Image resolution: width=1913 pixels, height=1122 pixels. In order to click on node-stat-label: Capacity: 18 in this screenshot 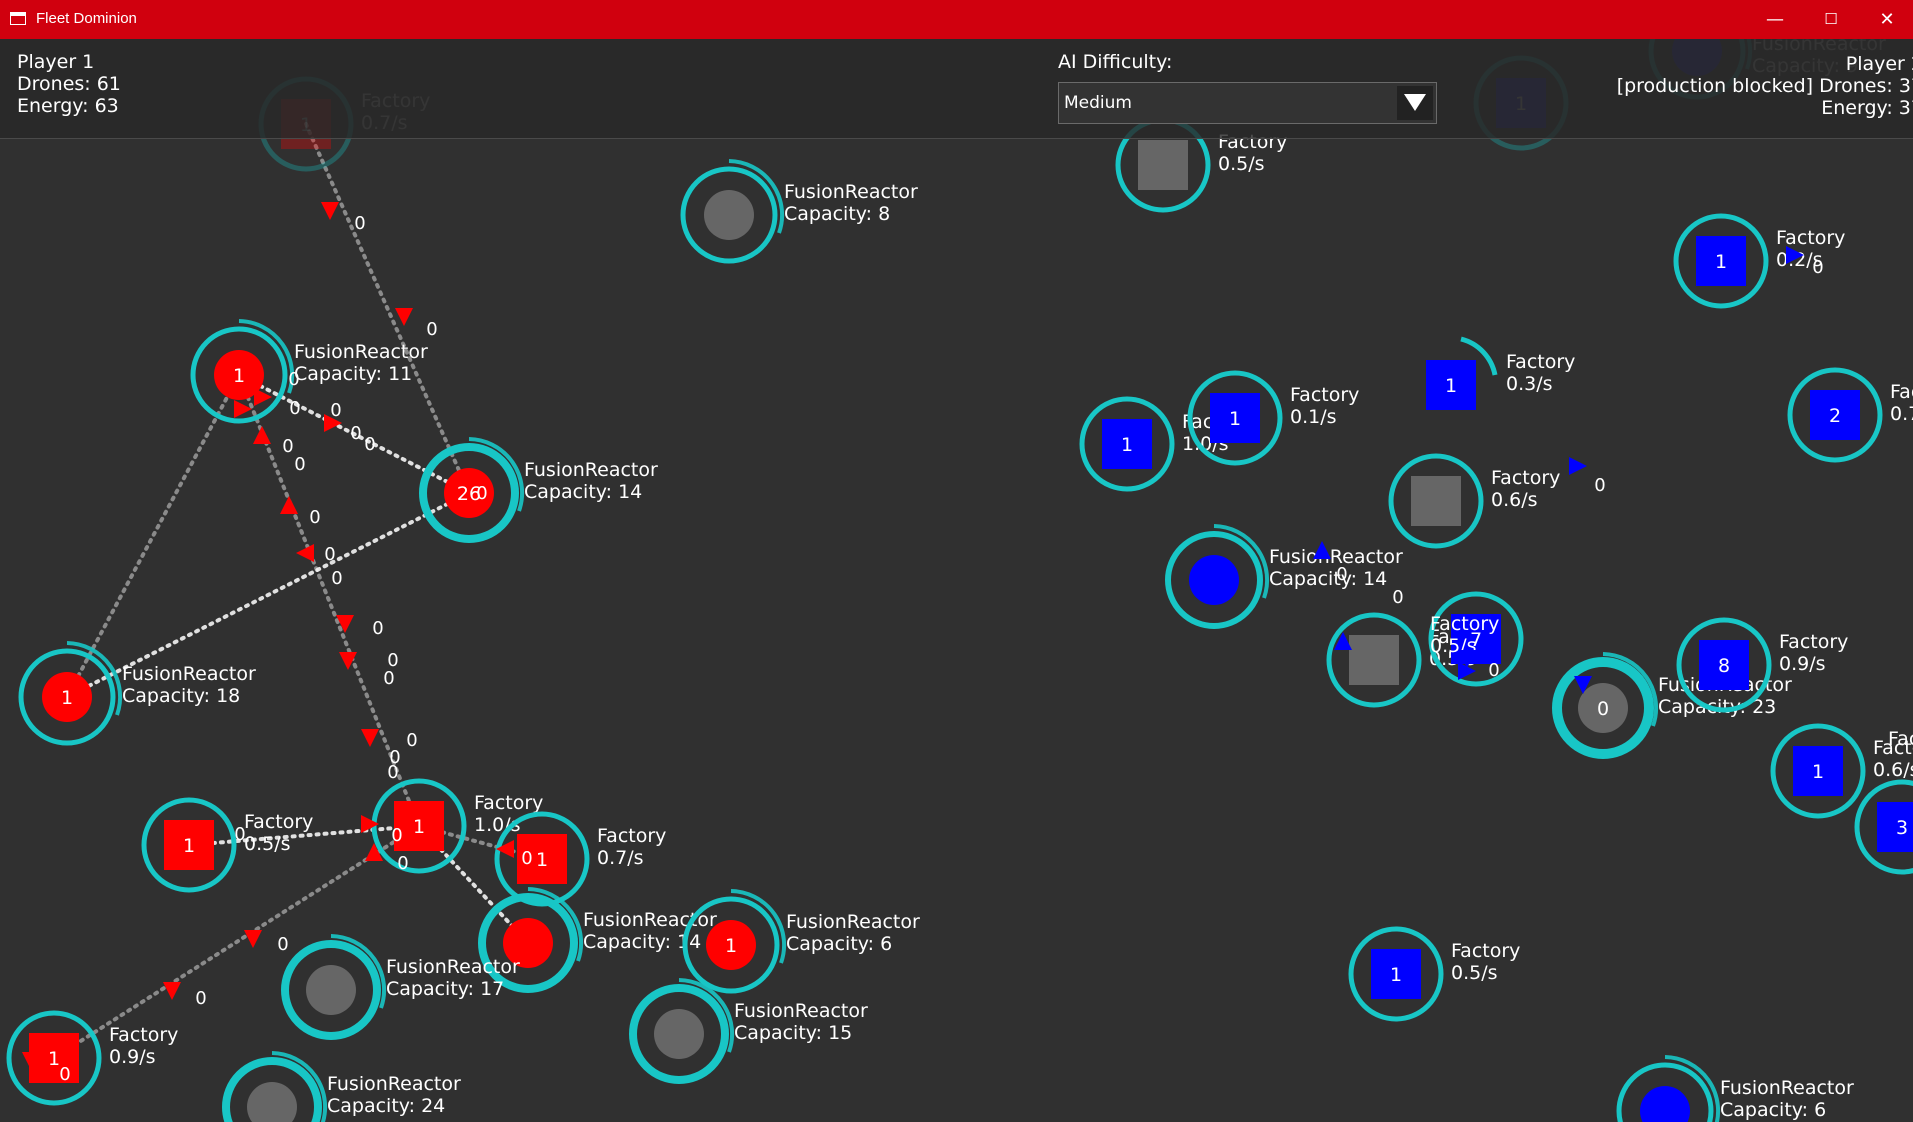, I will do `click(181, 696)`.